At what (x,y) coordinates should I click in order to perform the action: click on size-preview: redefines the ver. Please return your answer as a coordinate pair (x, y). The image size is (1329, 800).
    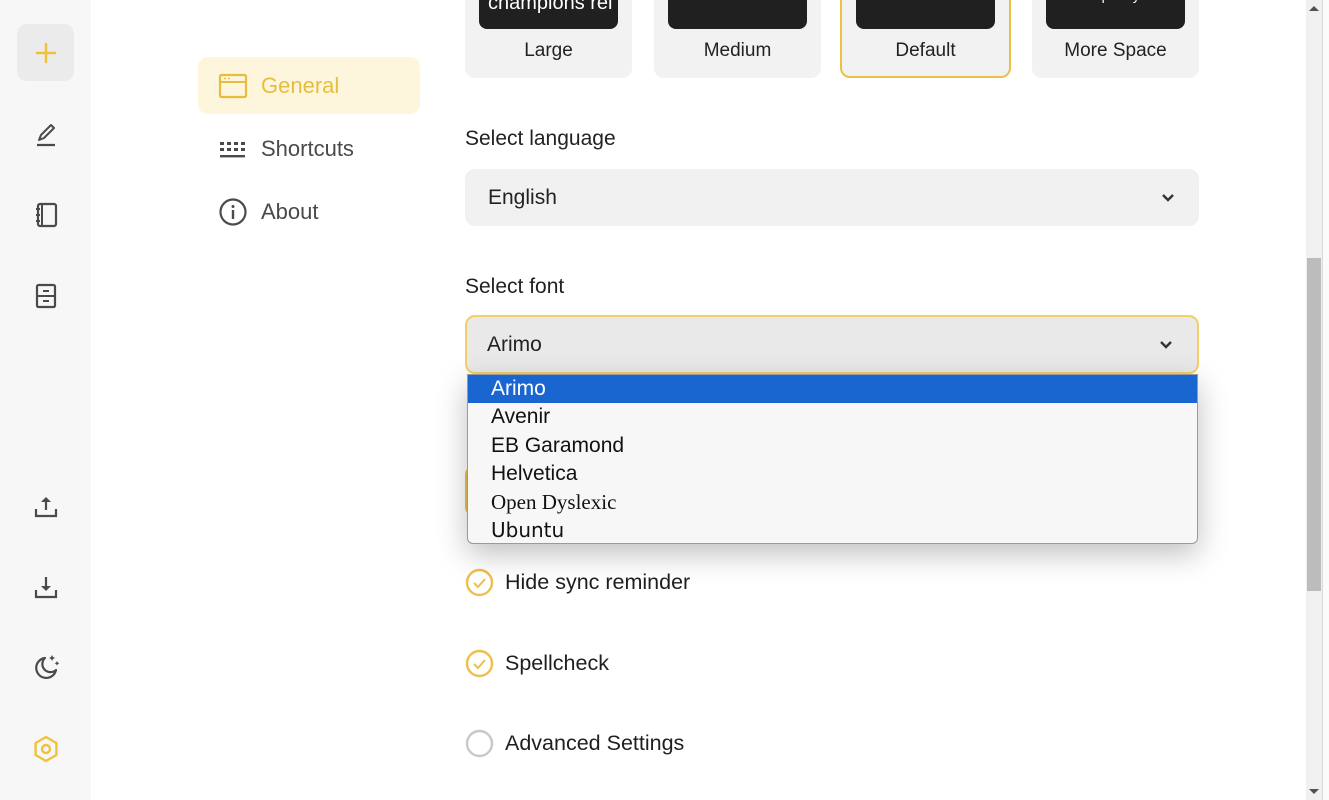
    Looking at the image, I should click on (925, 14).